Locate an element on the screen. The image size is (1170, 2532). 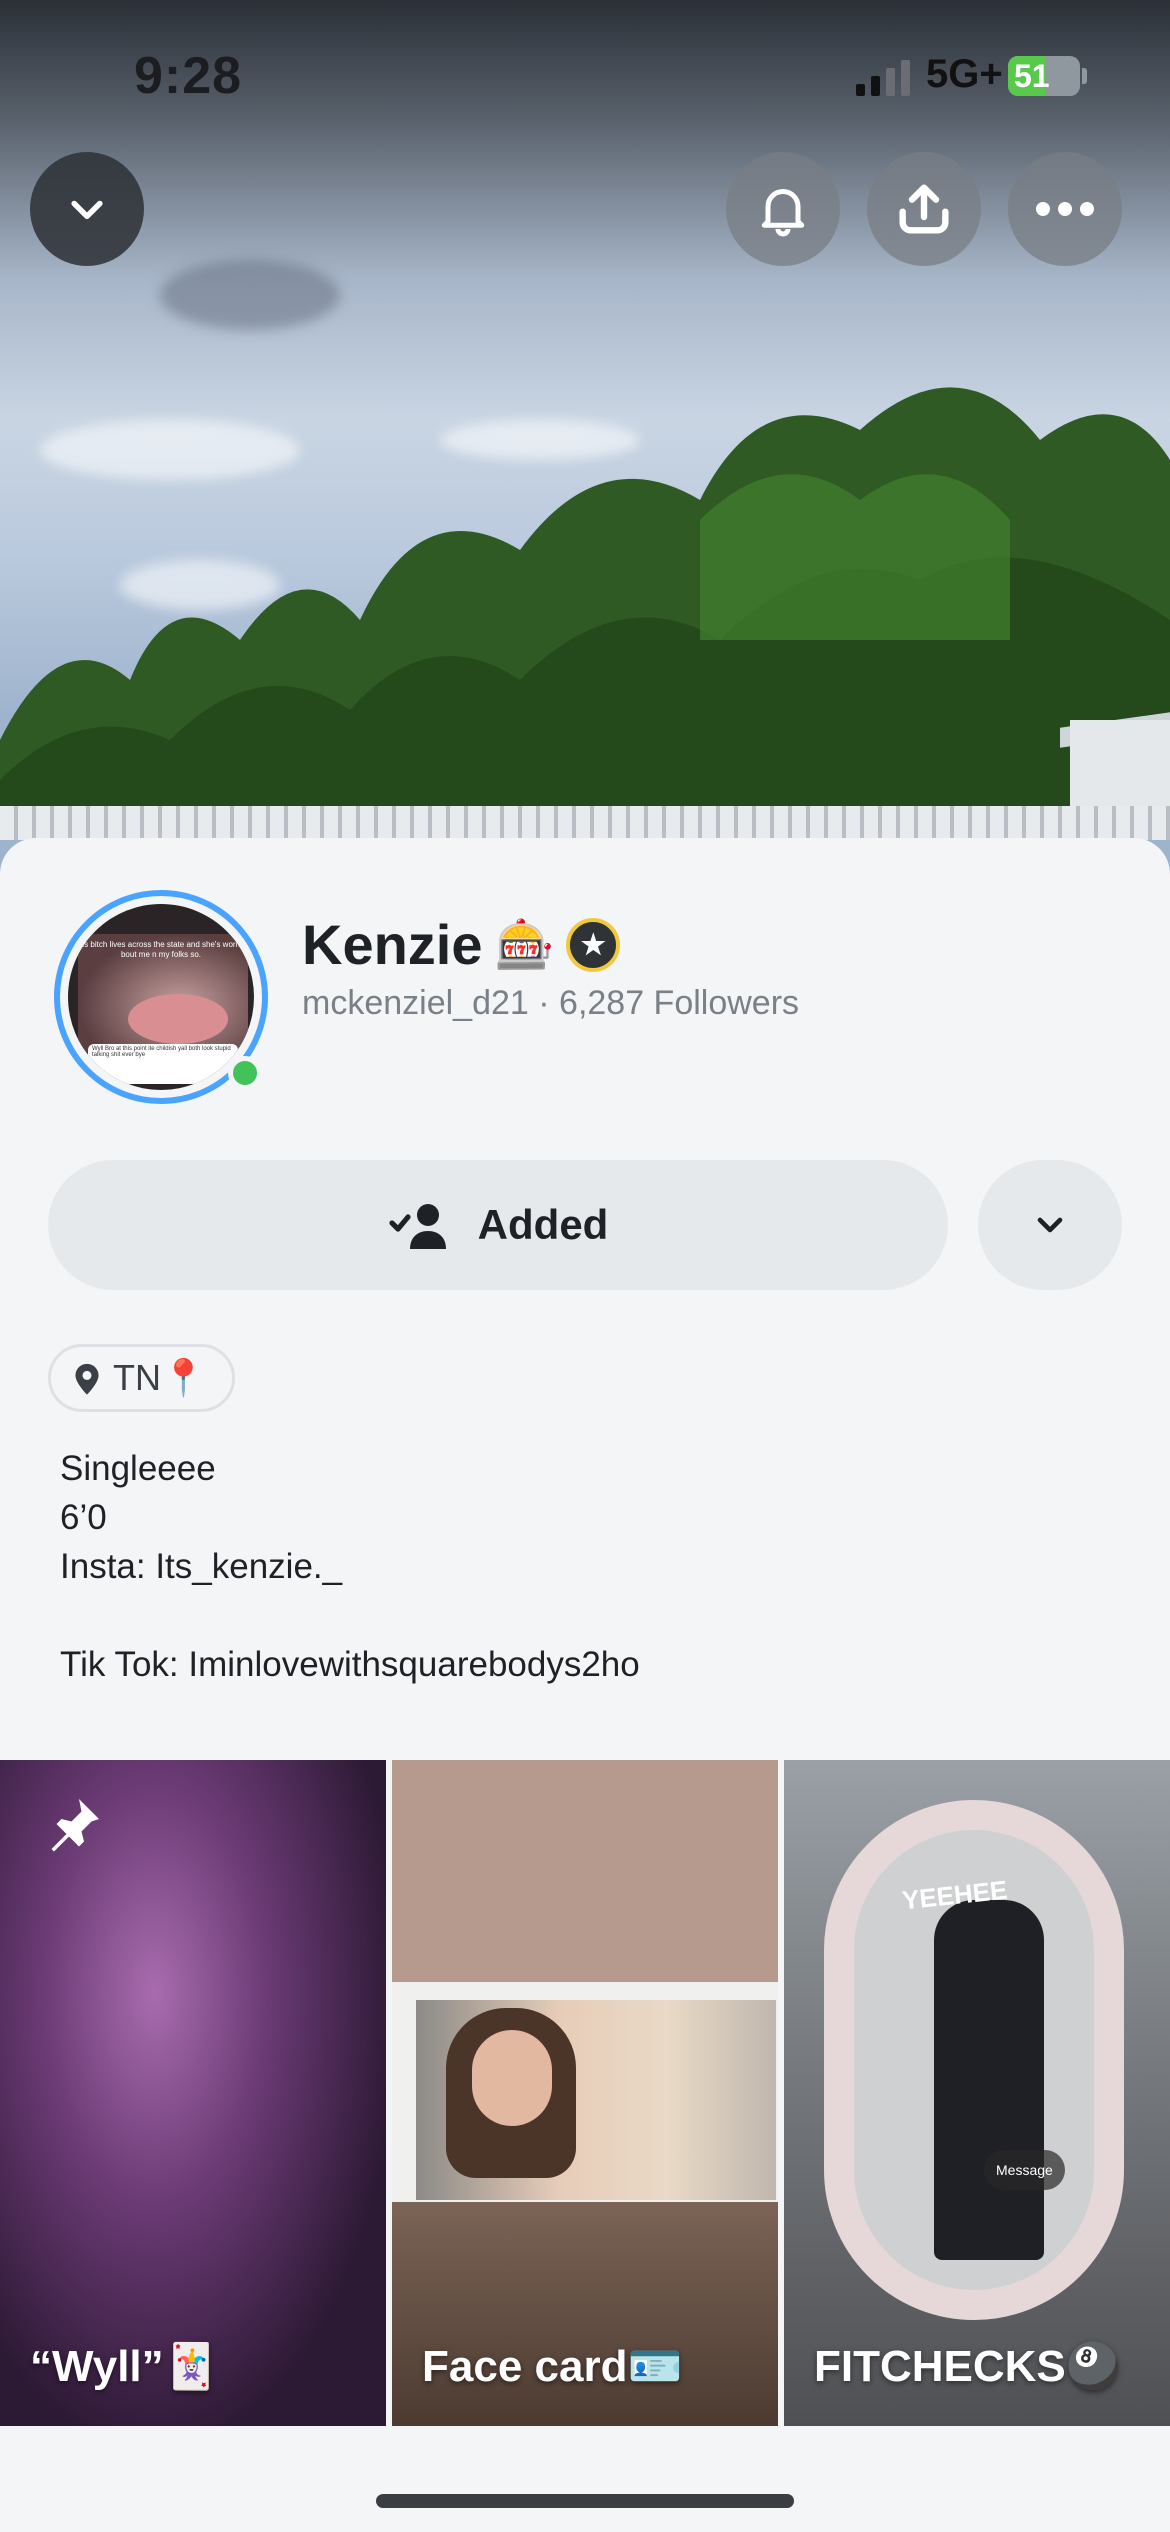
profile-name-row: Kenzie 🎰 ★ is located at coordinates (461, 944).